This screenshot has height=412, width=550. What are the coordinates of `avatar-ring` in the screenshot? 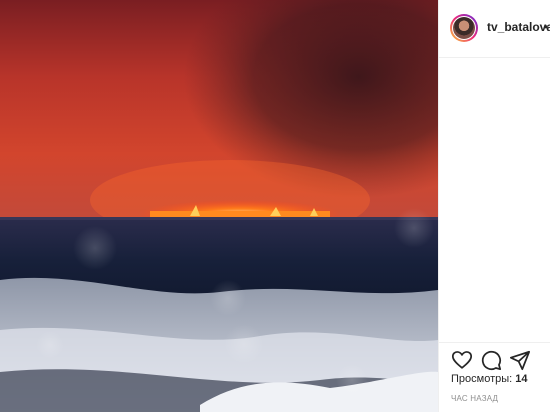 It's located at (464, 28).